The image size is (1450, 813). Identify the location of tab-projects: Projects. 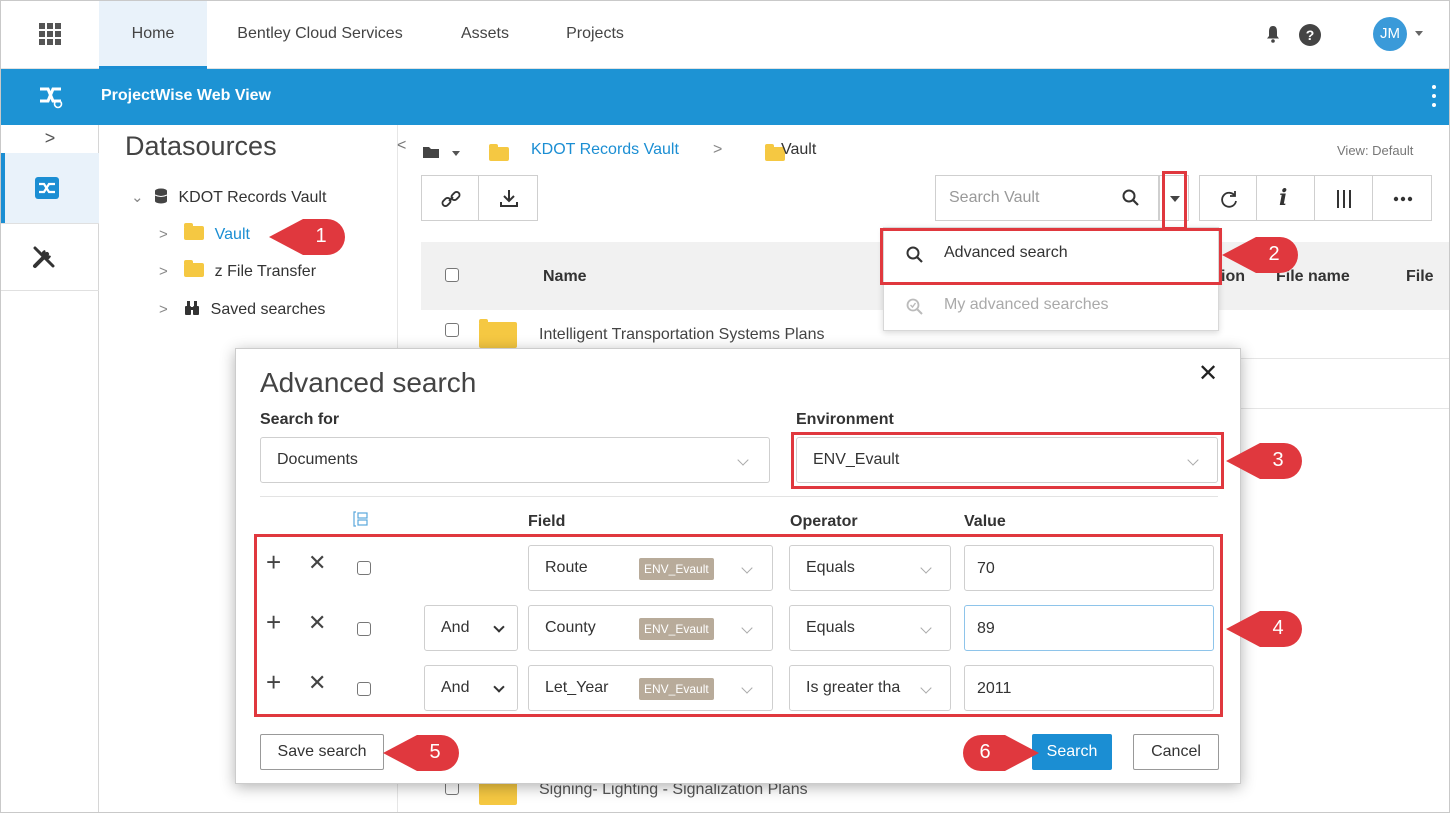
(595, 35).